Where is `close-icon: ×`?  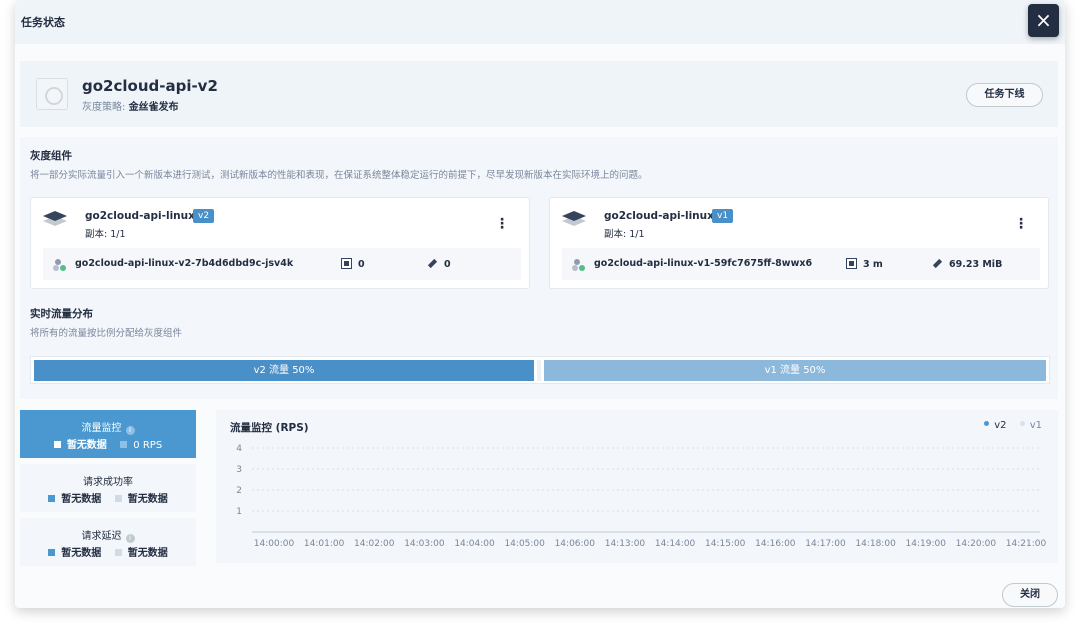
close-icon: × is located at coordinates (1043, 20).